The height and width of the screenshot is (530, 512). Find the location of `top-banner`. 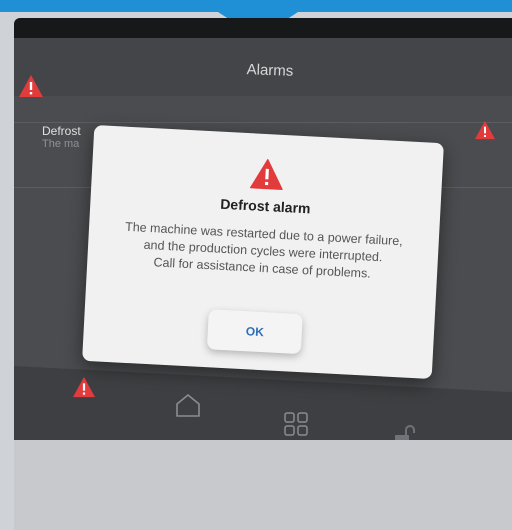

top-banner is located at coordinates (256, 6).